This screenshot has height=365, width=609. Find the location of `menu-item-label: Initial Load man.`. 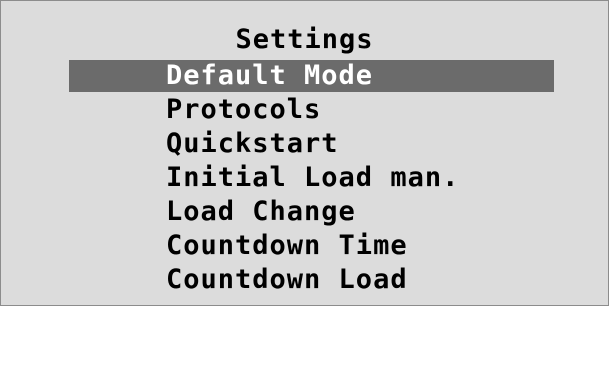

menu-item-label: Initial Load man. is located at coordinates (313, 177).